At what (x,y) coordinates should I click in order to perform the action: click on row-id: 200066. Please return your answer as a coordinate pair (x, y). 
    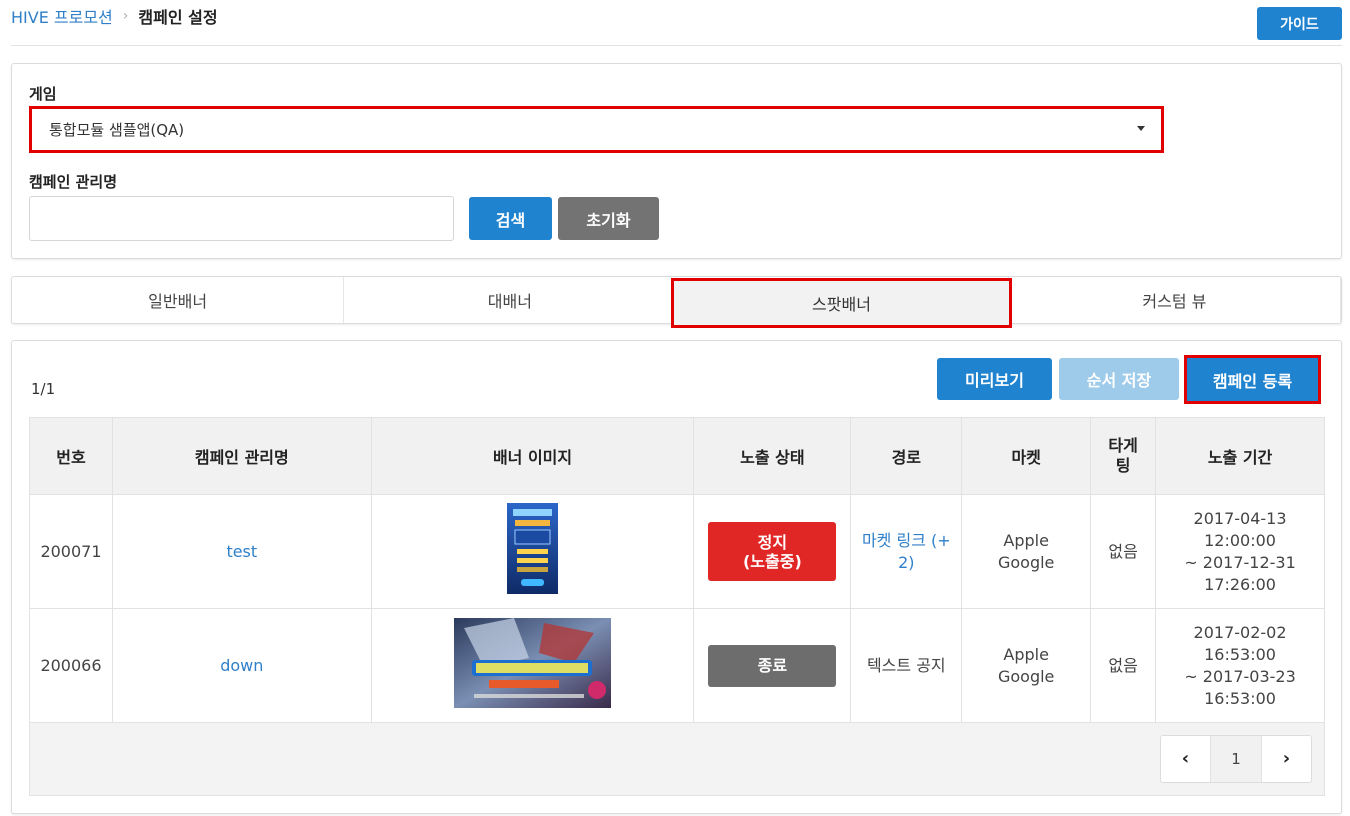
    Looking at the image, I should click on (71, 665).